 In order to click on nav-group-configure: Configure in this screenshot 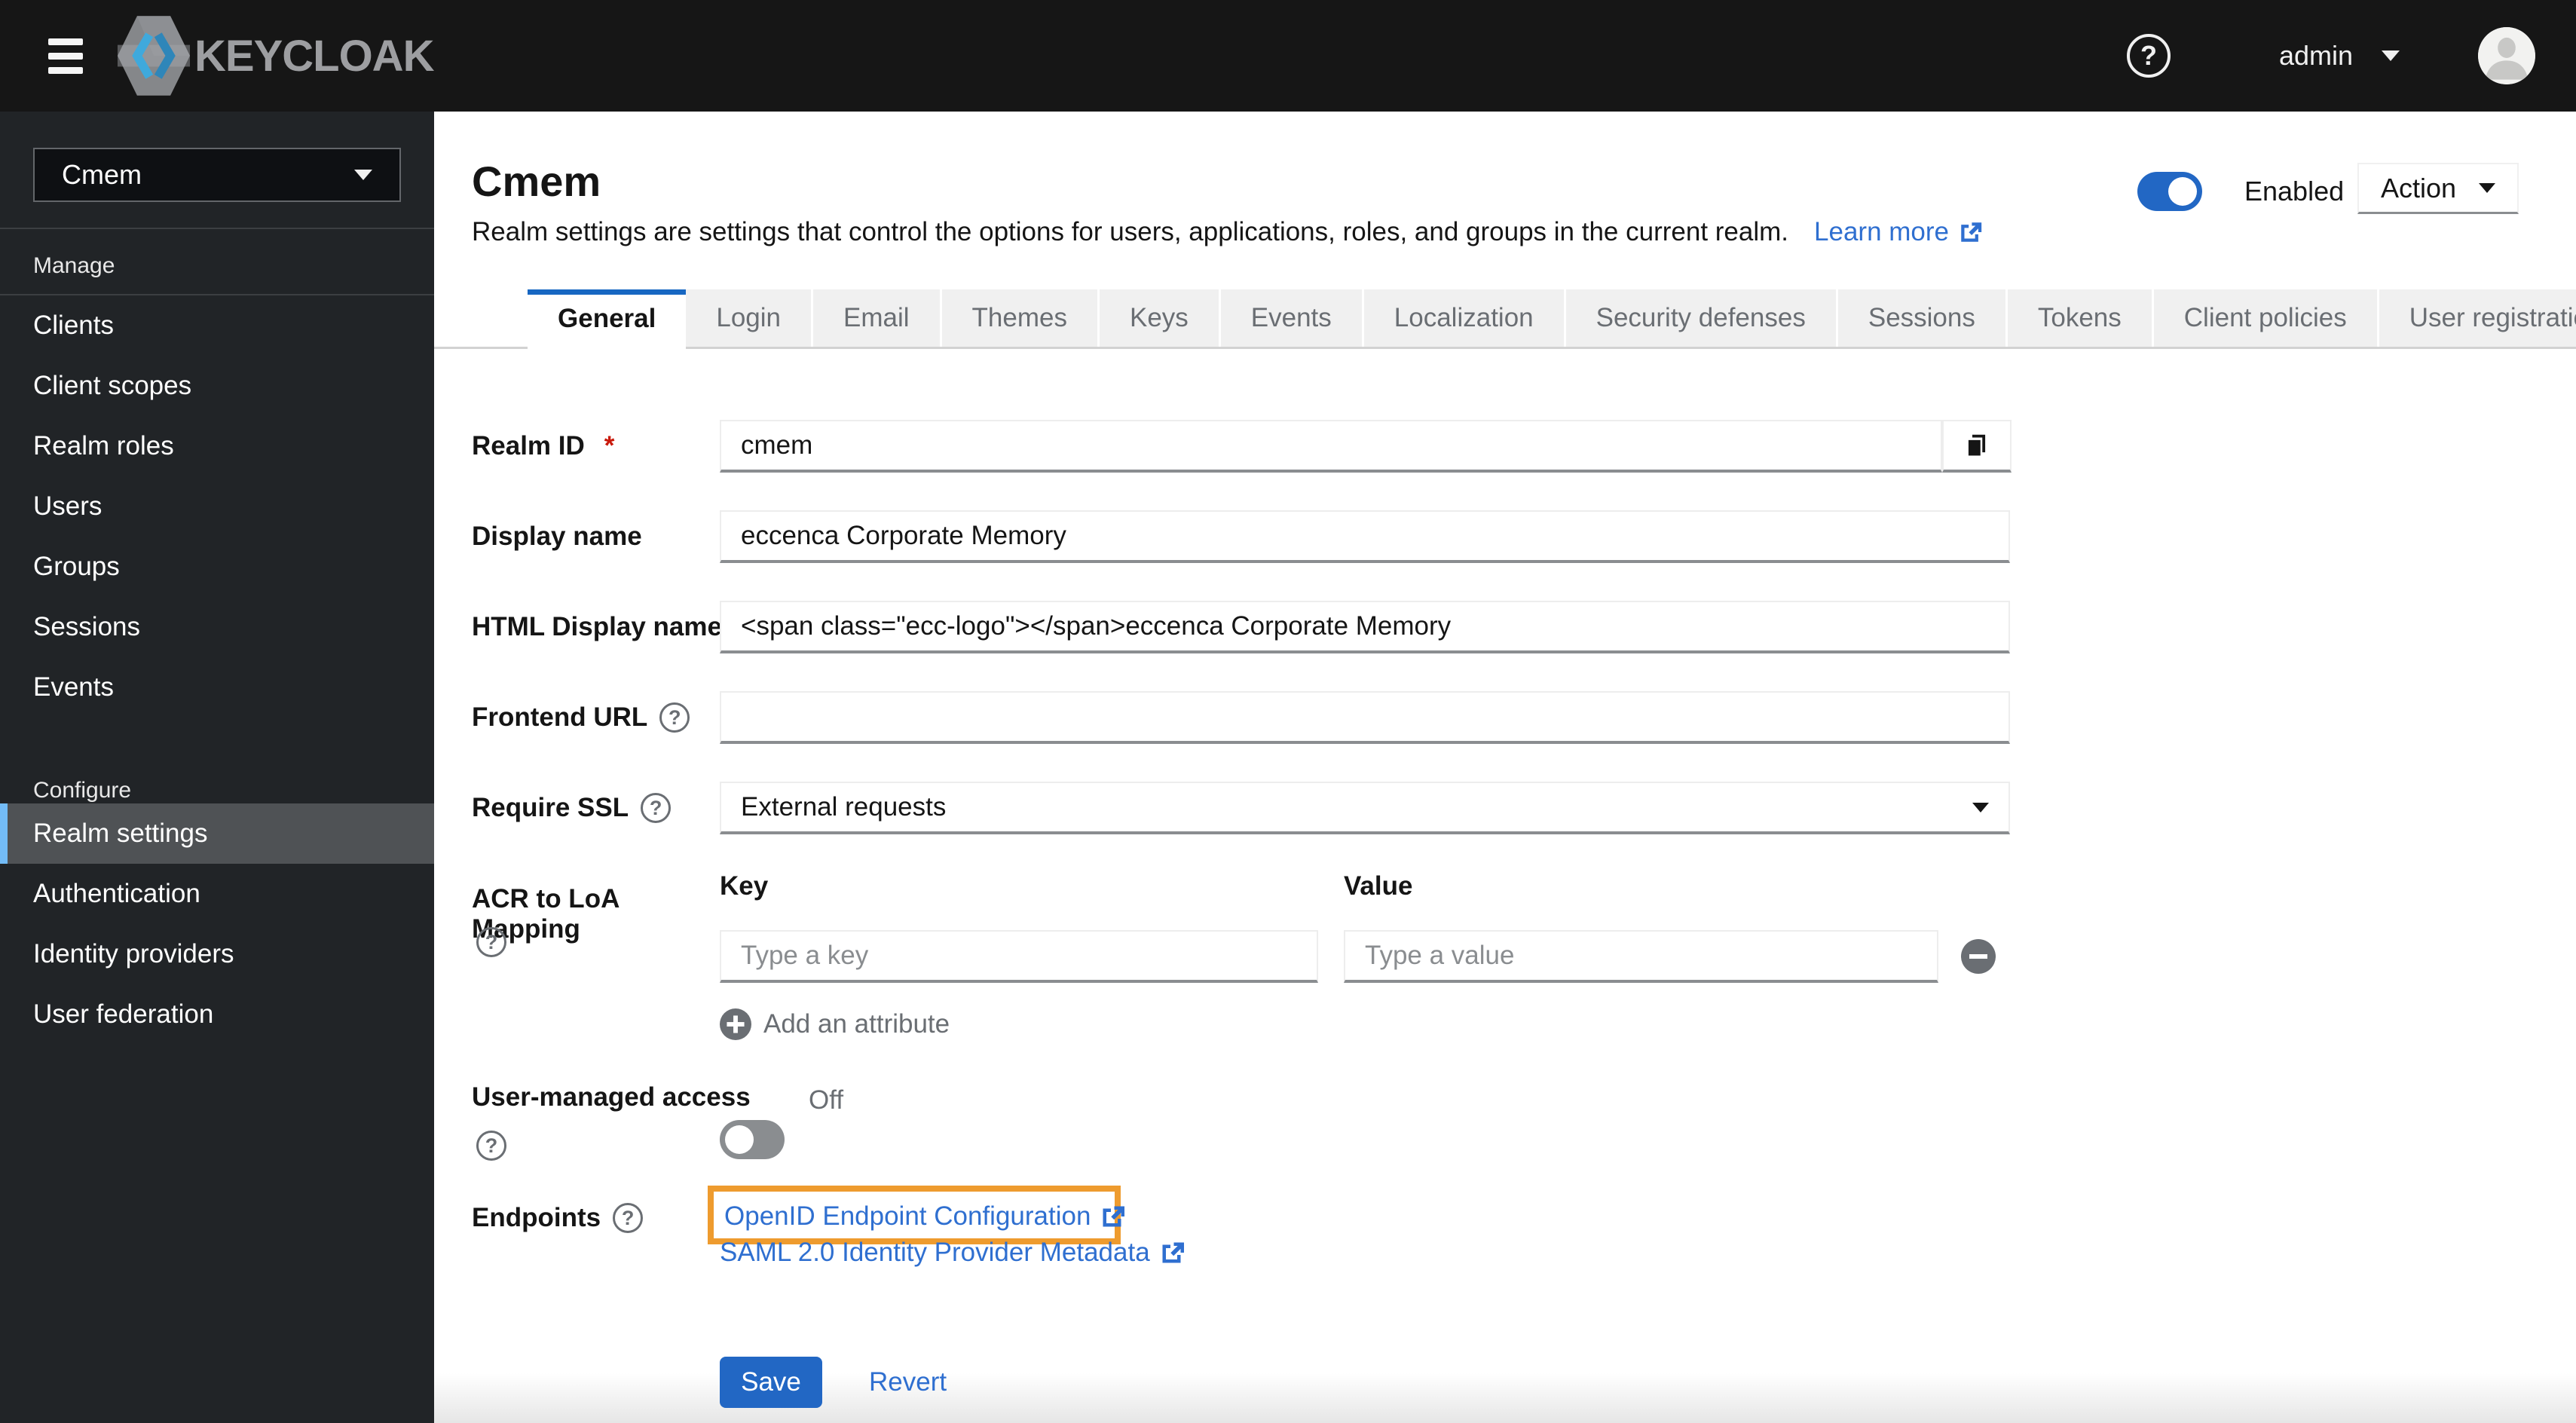, I will do `click(82, 790)`.